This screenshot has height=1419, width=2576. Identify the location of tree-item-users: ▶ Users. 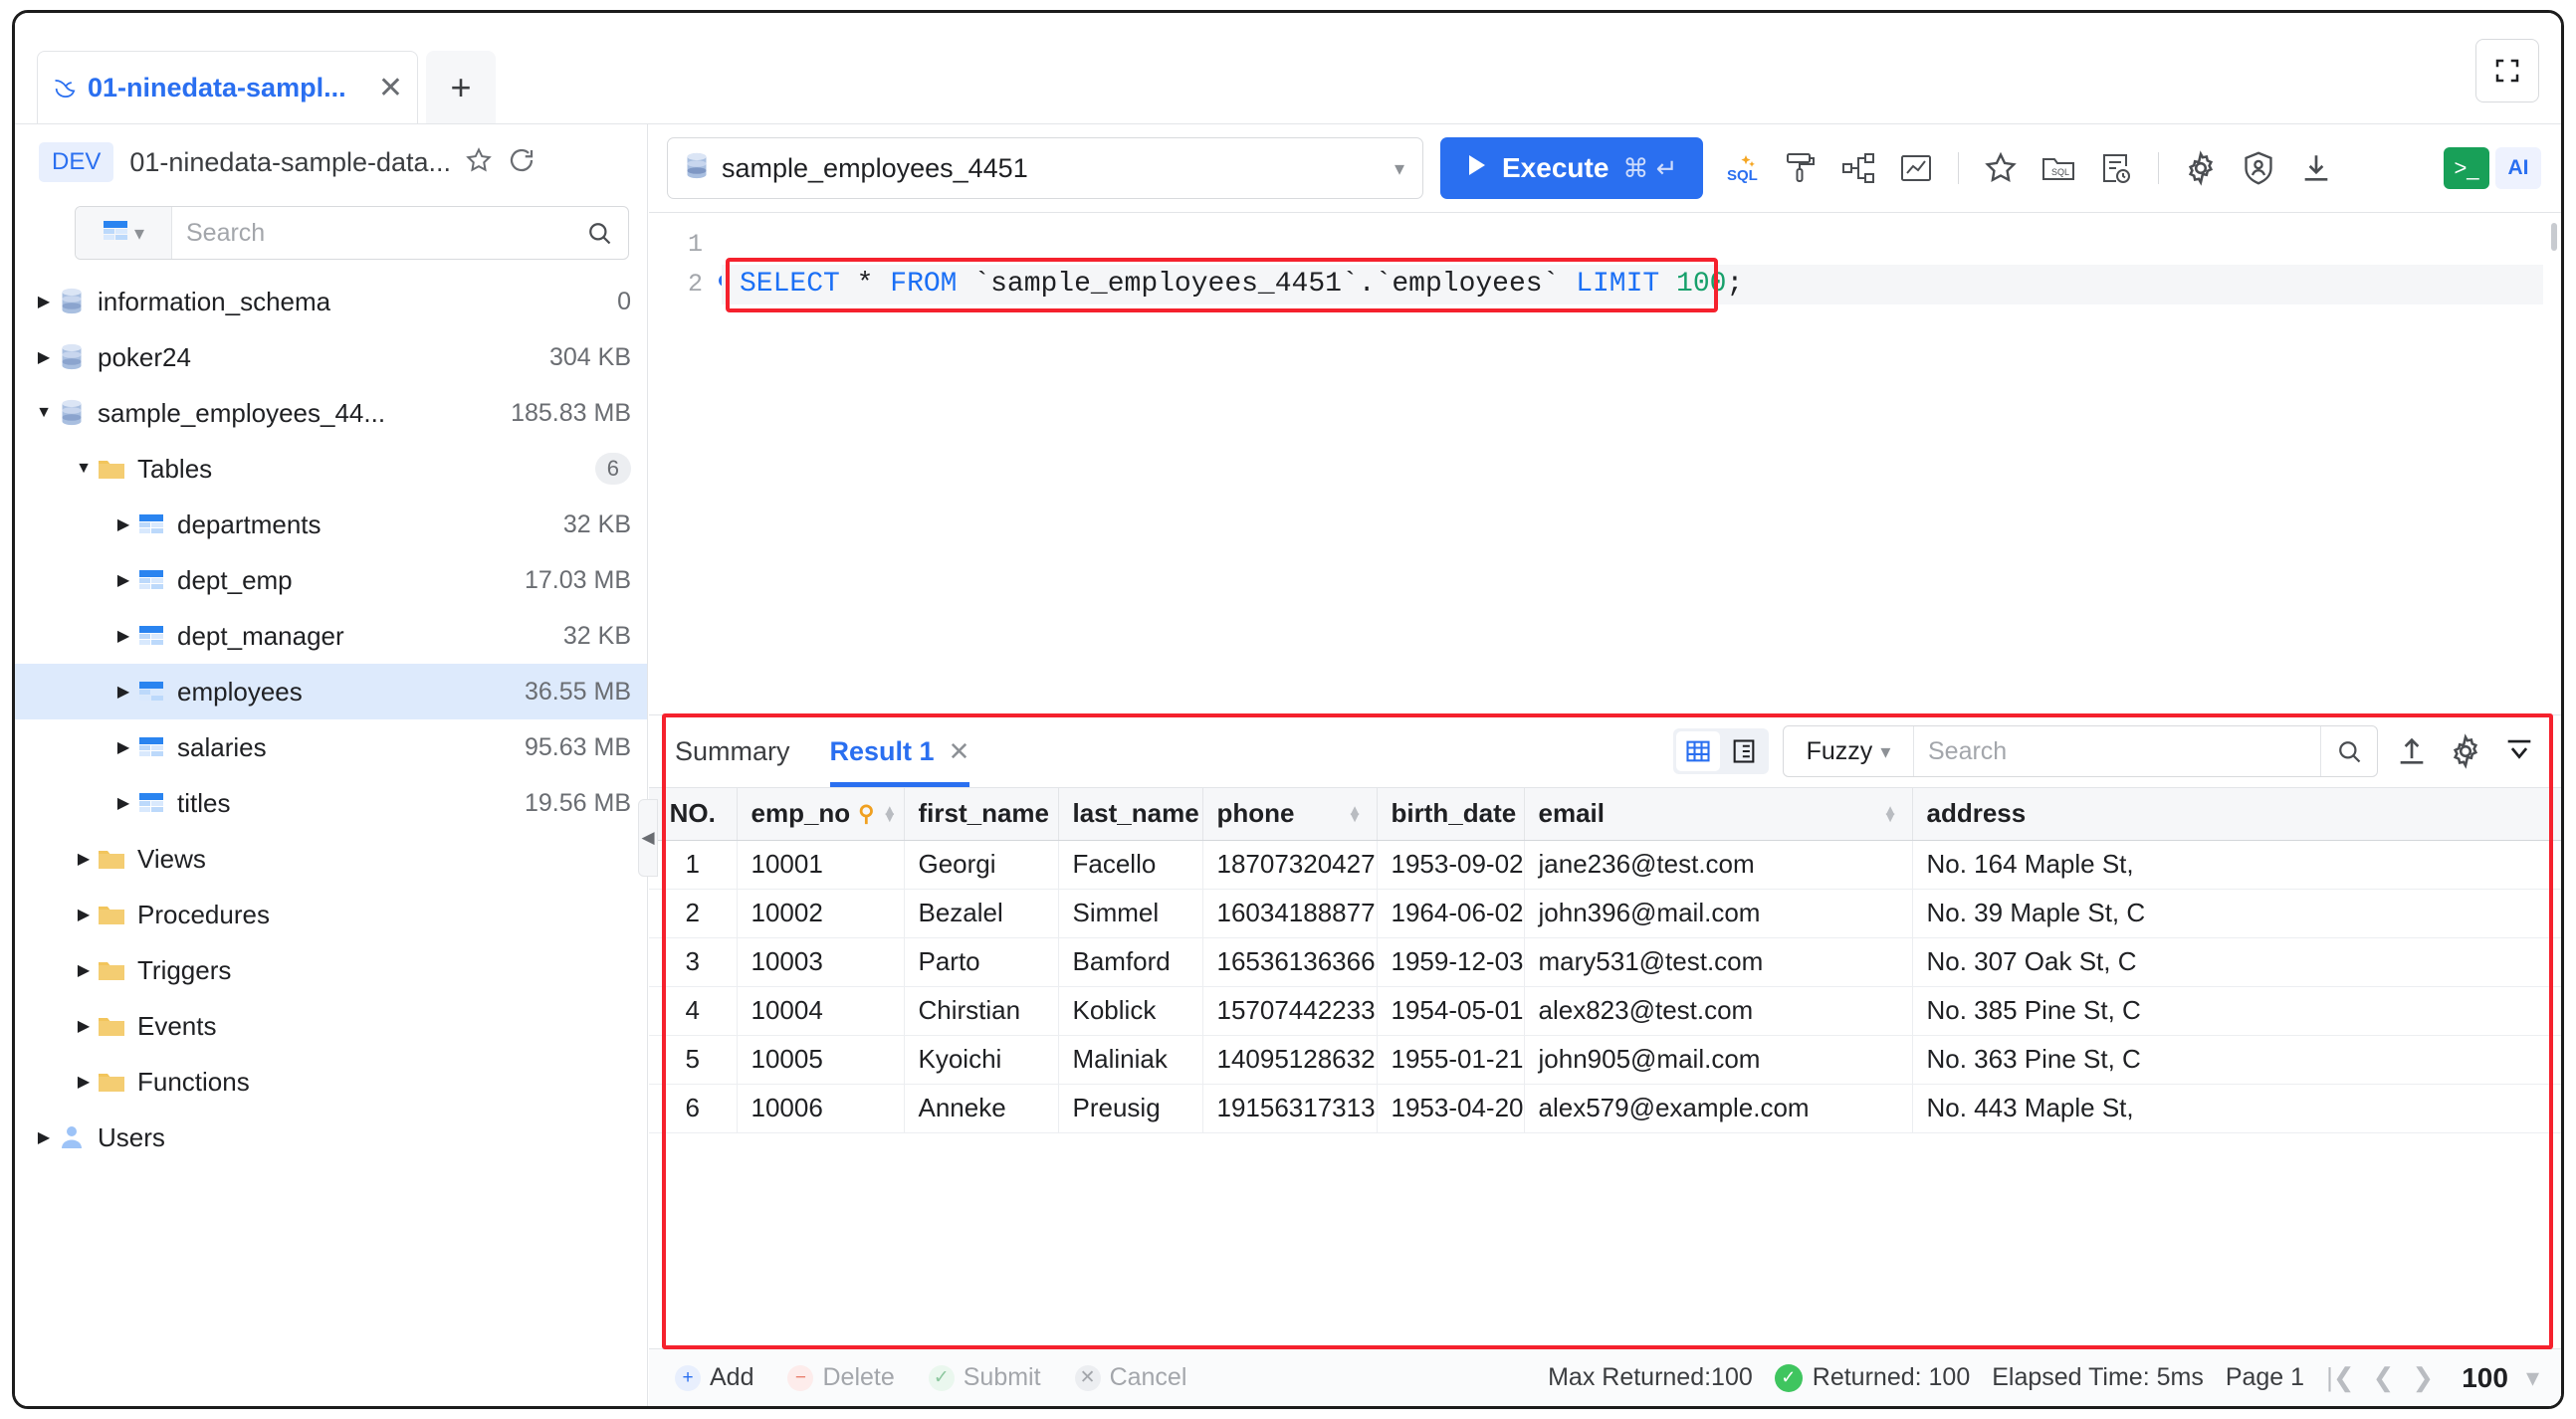
(331, 1137).